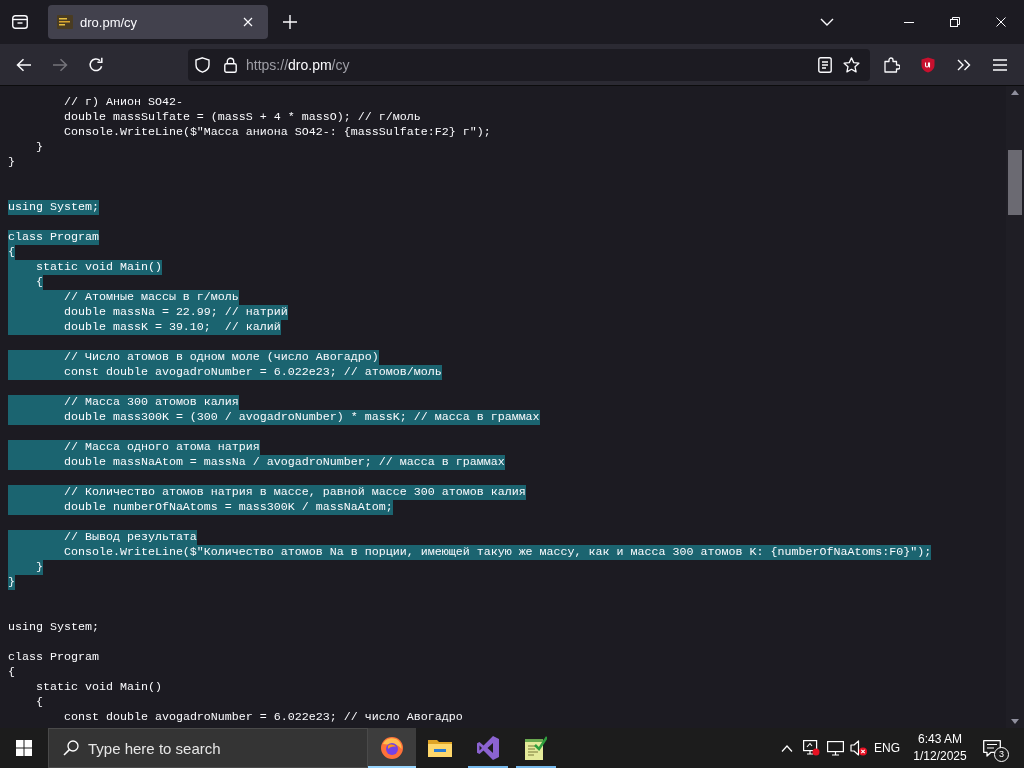 Image resolution: width=1024 pixels, height=768 pixels. Describe the element at coordinates (290, 22) in the screenshot. I see `plus-icon` at that location.